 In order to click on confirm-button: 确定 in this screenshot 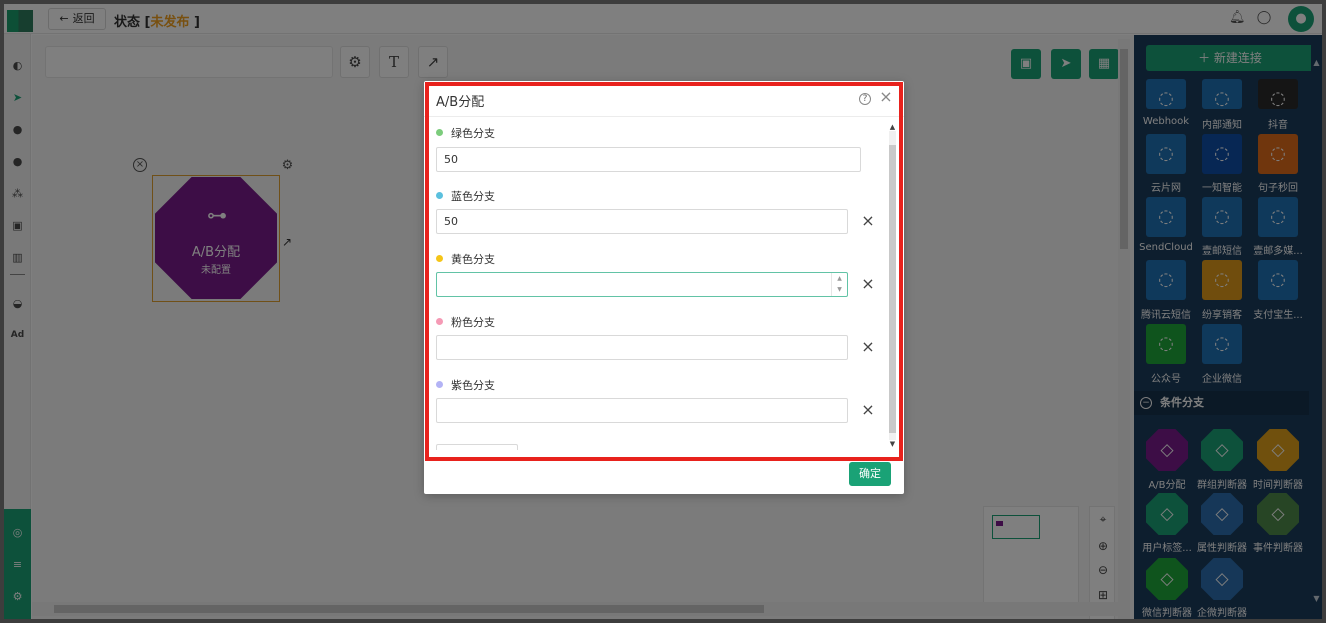, I will do `click(870, 474)`.